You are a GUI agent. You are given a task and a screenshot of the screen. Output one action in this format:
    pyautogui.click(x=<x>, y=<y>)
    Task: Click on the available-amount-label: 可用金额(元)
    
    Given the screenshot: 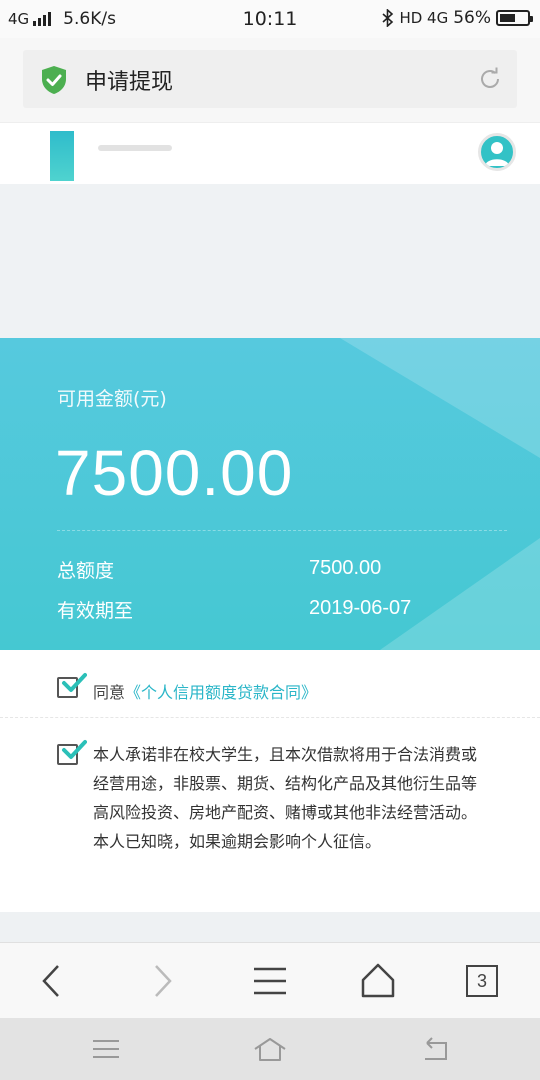 What is the action you would take?
    pyautogui.click(x=112, y=399)
    